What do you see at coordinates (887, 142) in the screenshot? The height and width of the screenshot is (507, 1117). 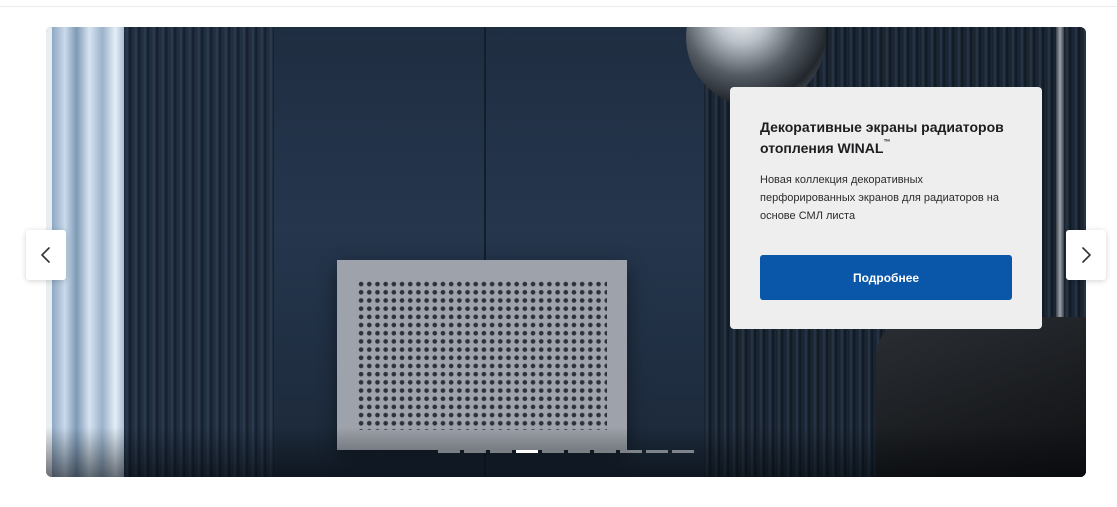 I see `trademark-mark: ™` at bounding box center [887, 142].